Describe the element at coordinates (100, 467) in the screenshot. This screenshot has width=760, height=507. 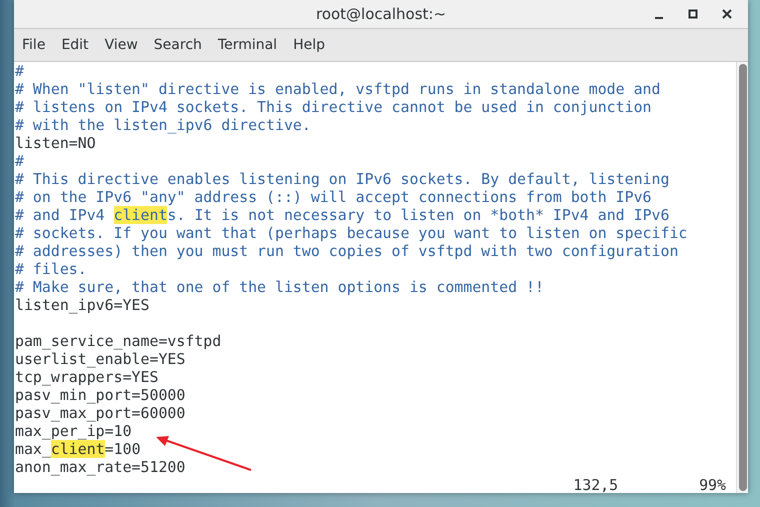
I see `setting-line: anon_max_rate=51200` at that location.